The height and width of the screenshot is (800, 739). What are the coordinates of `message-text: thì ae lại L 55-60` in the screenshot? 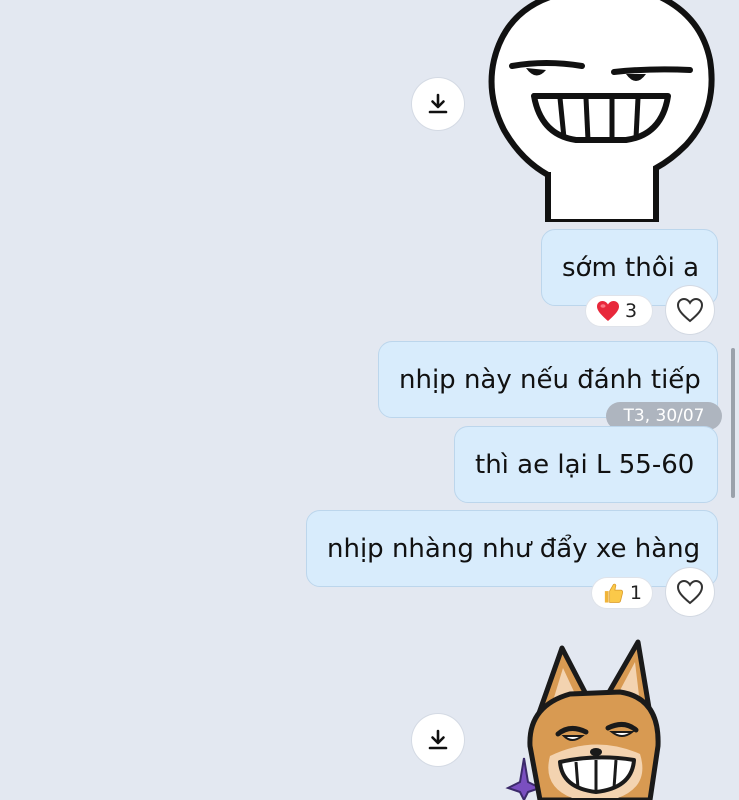 It's located at (585, 464).